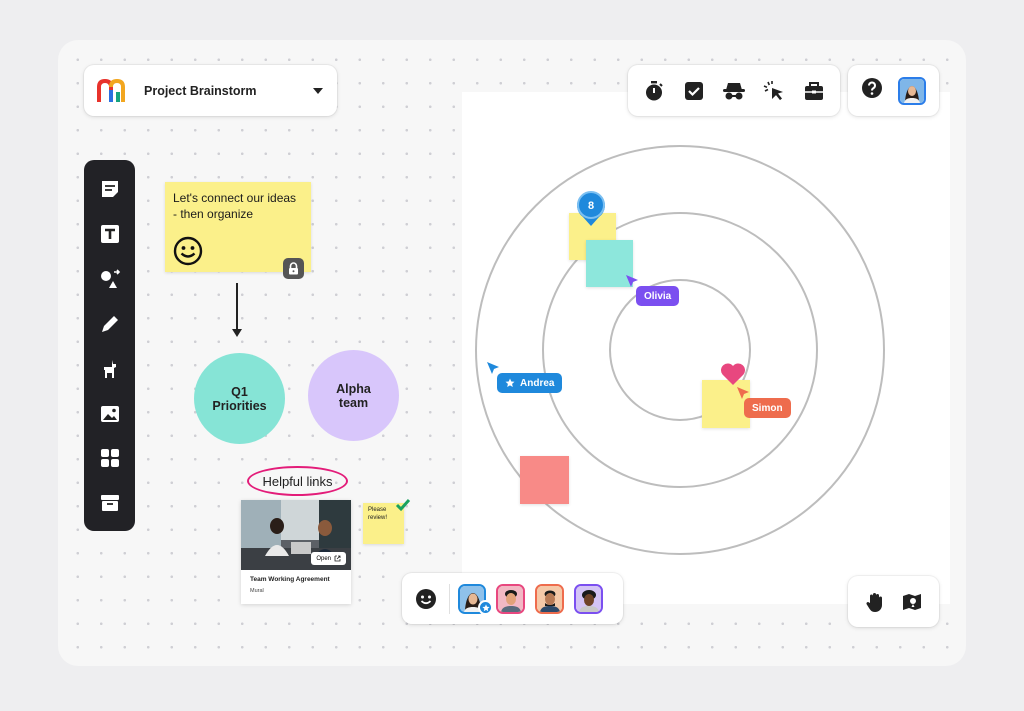 This screenshot has height=711, width=1024. What do you see at coordinates (654, 91) in the screenshot?
I see `timer-icon` at bounding box center [654, 91].